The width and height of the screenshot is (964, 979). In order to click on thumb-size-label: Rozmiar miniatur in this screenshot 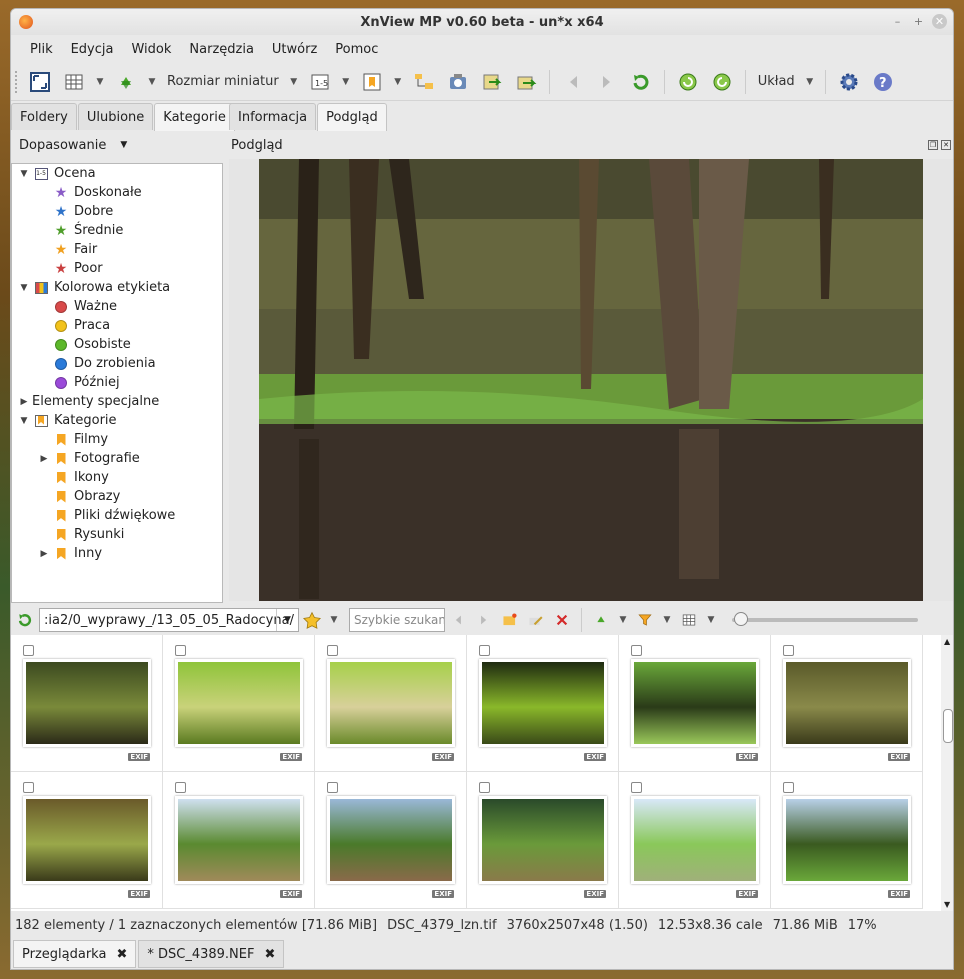, I will do `click(223, 81)`.